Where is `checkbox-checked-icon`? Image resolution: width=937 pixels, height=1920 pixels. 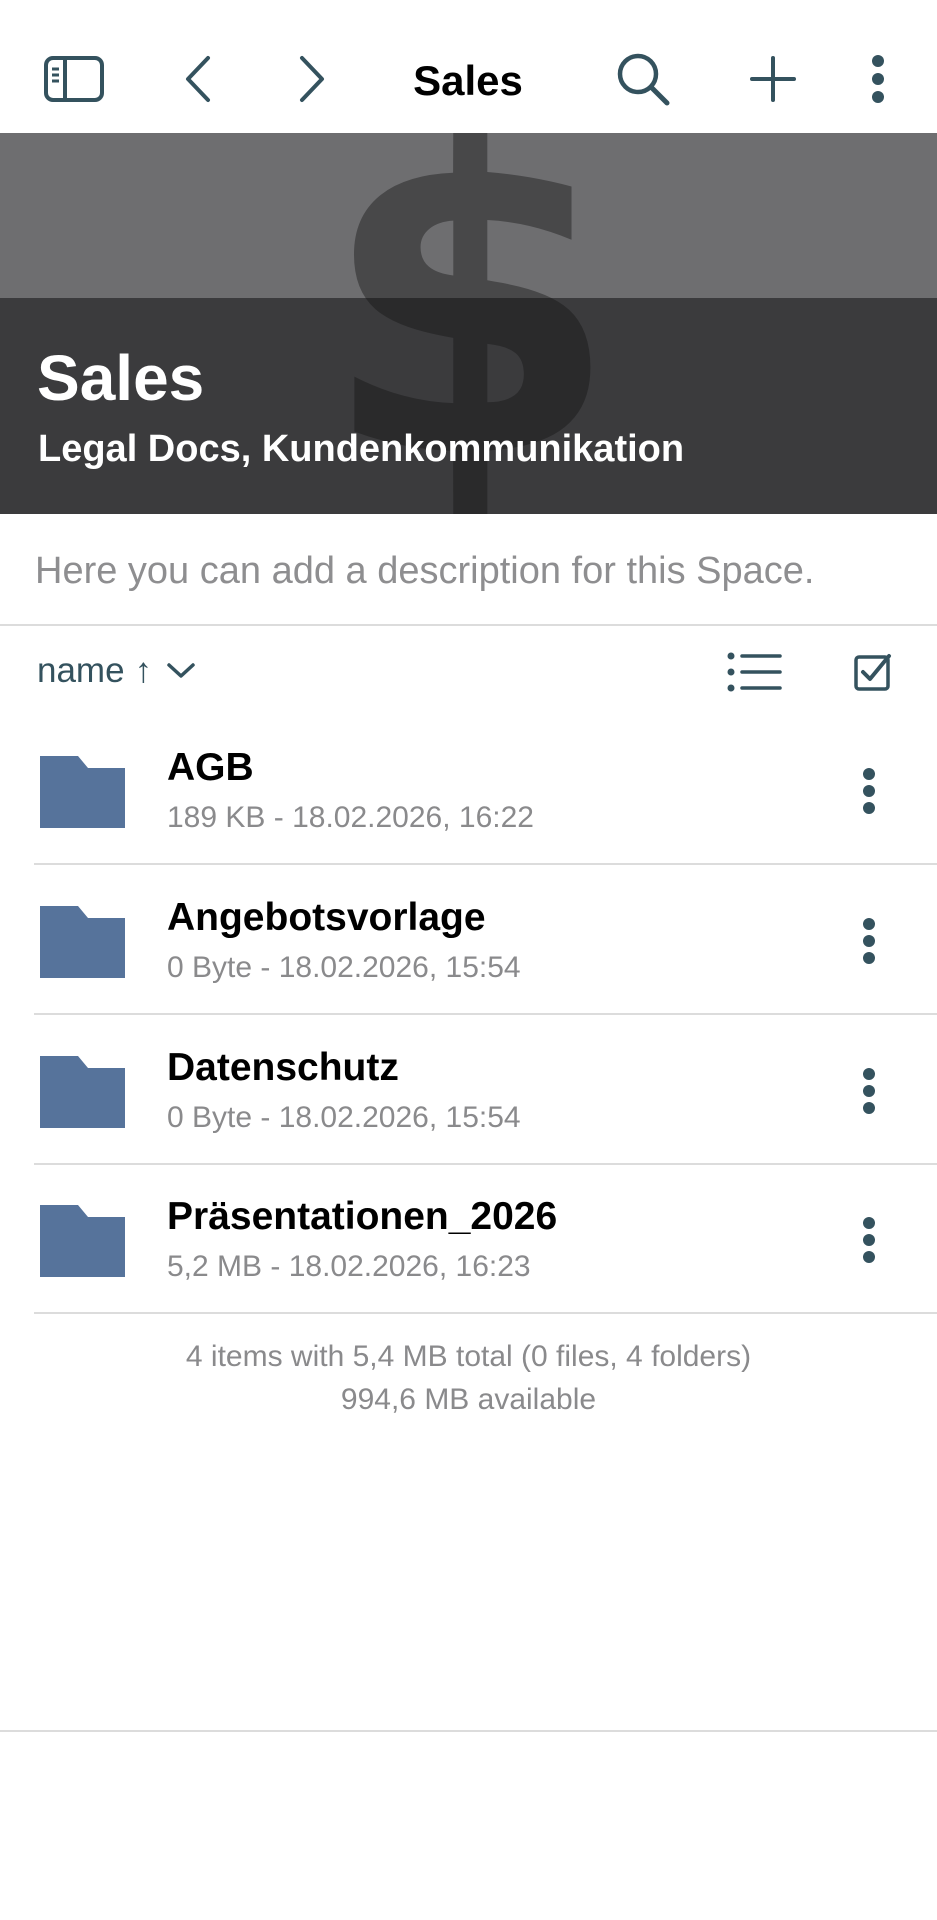
checkbox-checked-icon is located at coordinates (872, 672).